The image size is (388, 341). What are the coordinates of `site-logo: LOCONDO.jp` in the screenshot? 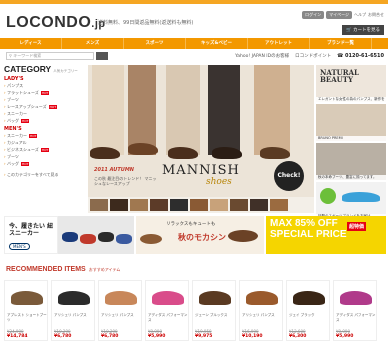 It's located at (56, 23).